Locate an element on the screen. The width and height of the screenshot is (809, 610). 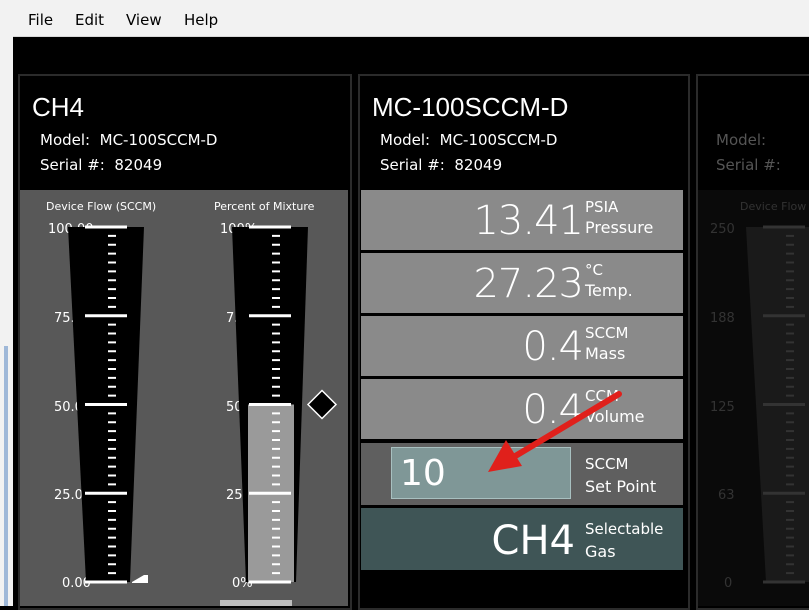
volume-flow-readout: 0.4 CCM Volume is located at coordinates (522, 410).